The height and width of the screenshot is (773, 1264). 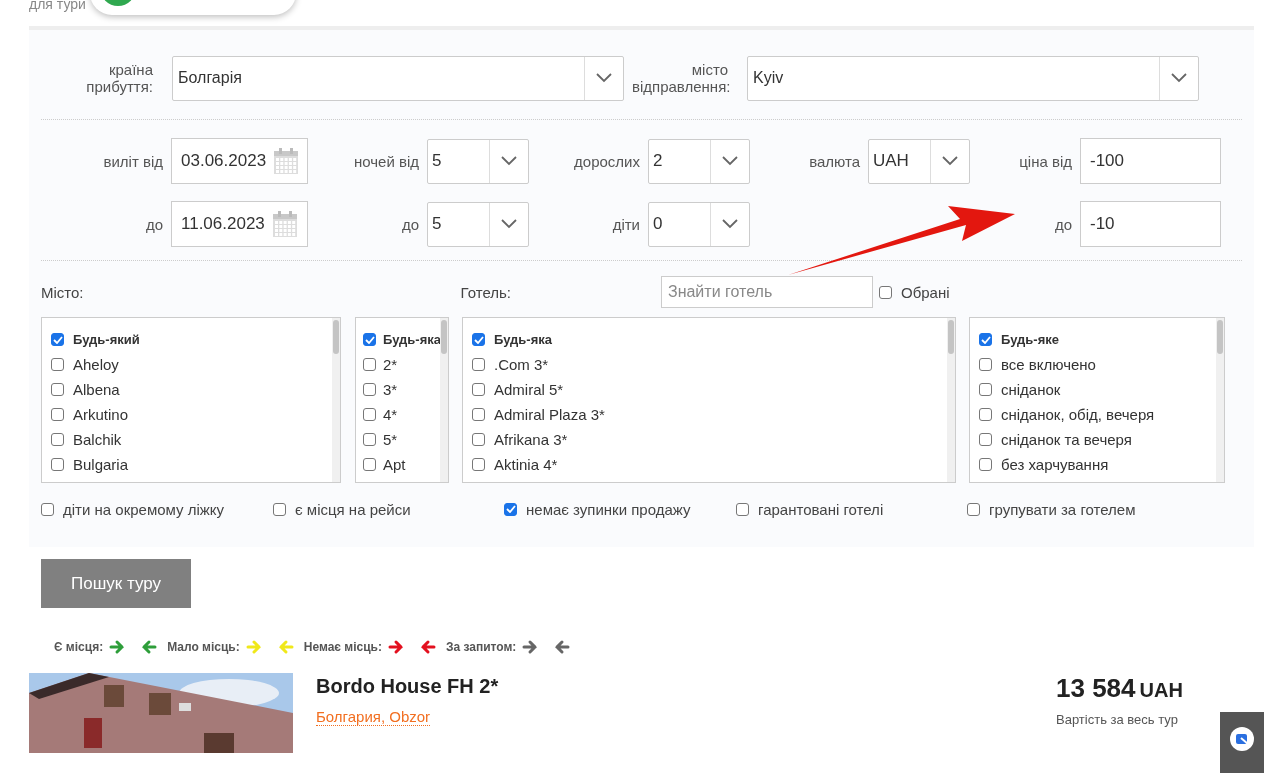 I want to click on list-item: 5*, so click(x=390, y=439).